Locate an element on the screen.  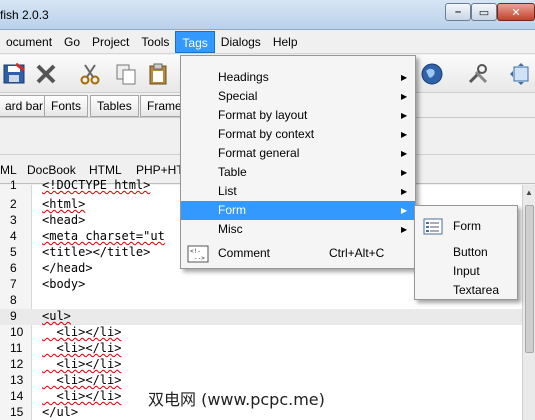
menu-project: Project is located at coordinates (110, 42).